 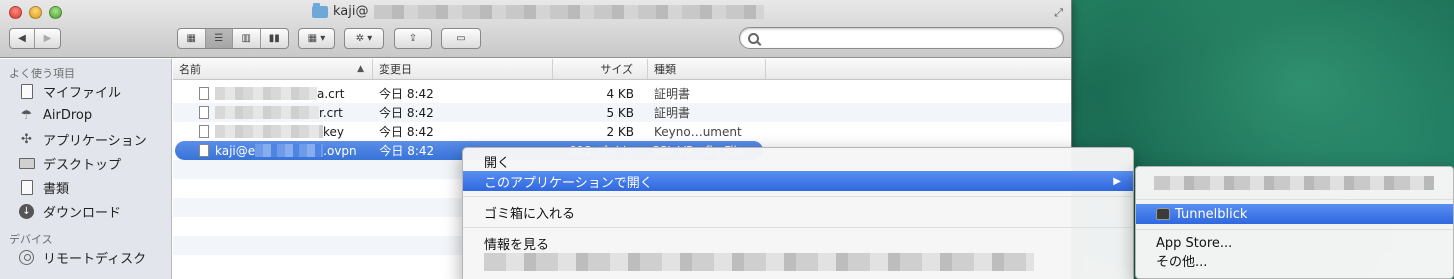 I want to click on menu-item-move-to-trash: ゴミ箱に入れる, so click(x=798, y=212).